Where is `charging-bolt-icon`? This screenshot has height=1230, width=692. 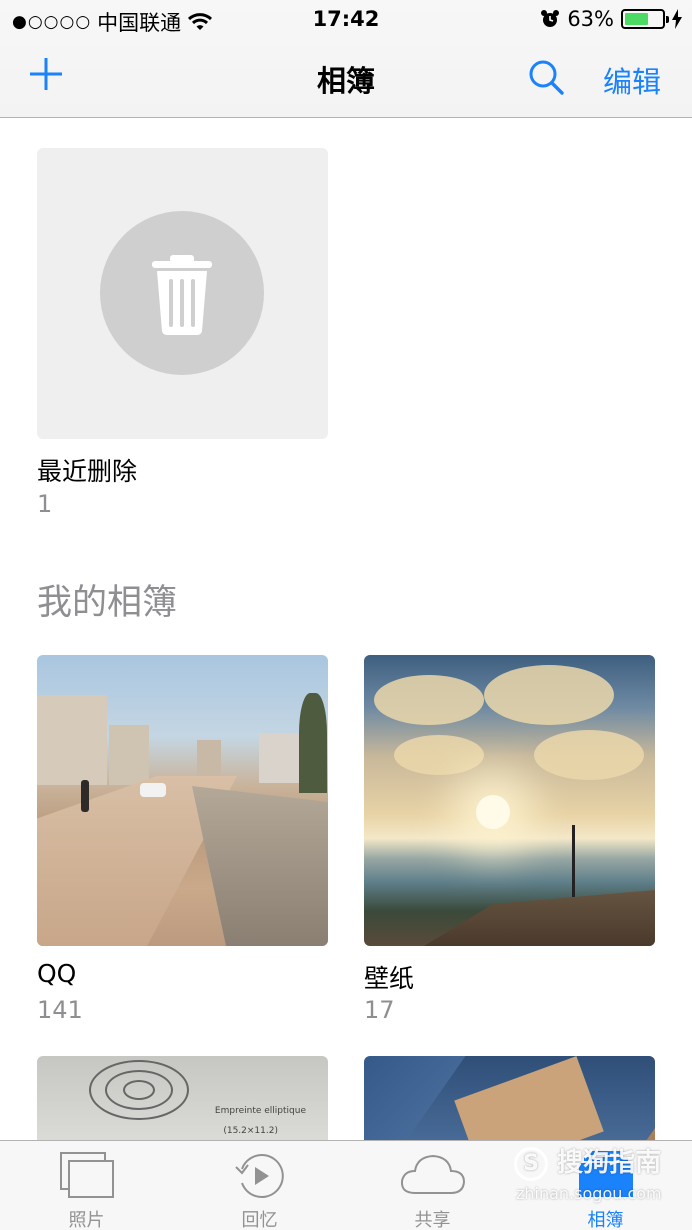
charging-bolt-icon is located at coordinates (677, 19).